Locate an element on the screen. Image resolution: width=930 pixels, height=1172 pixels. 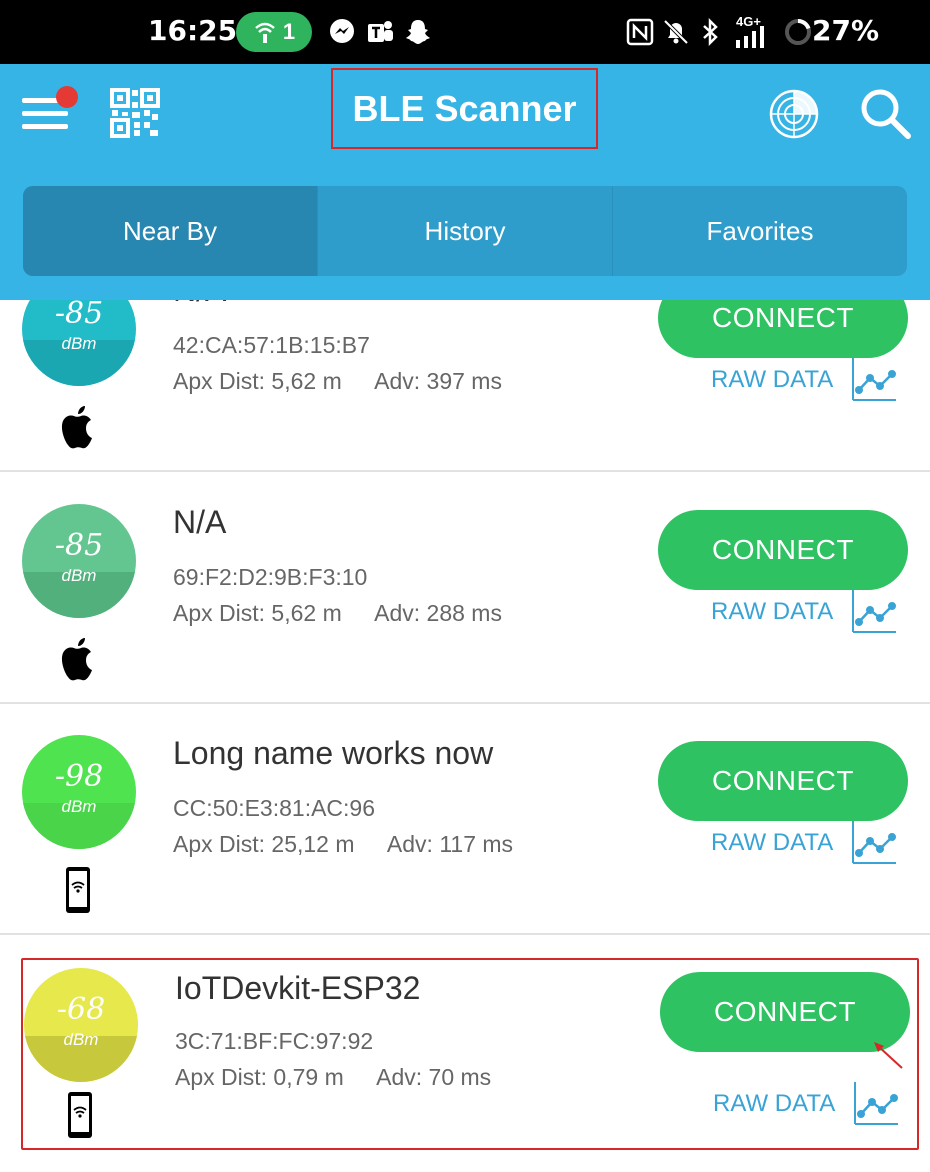
device-meta: Apx Dist: 5,62 m Adv: 288 ms is located at coordinates (337, 613).